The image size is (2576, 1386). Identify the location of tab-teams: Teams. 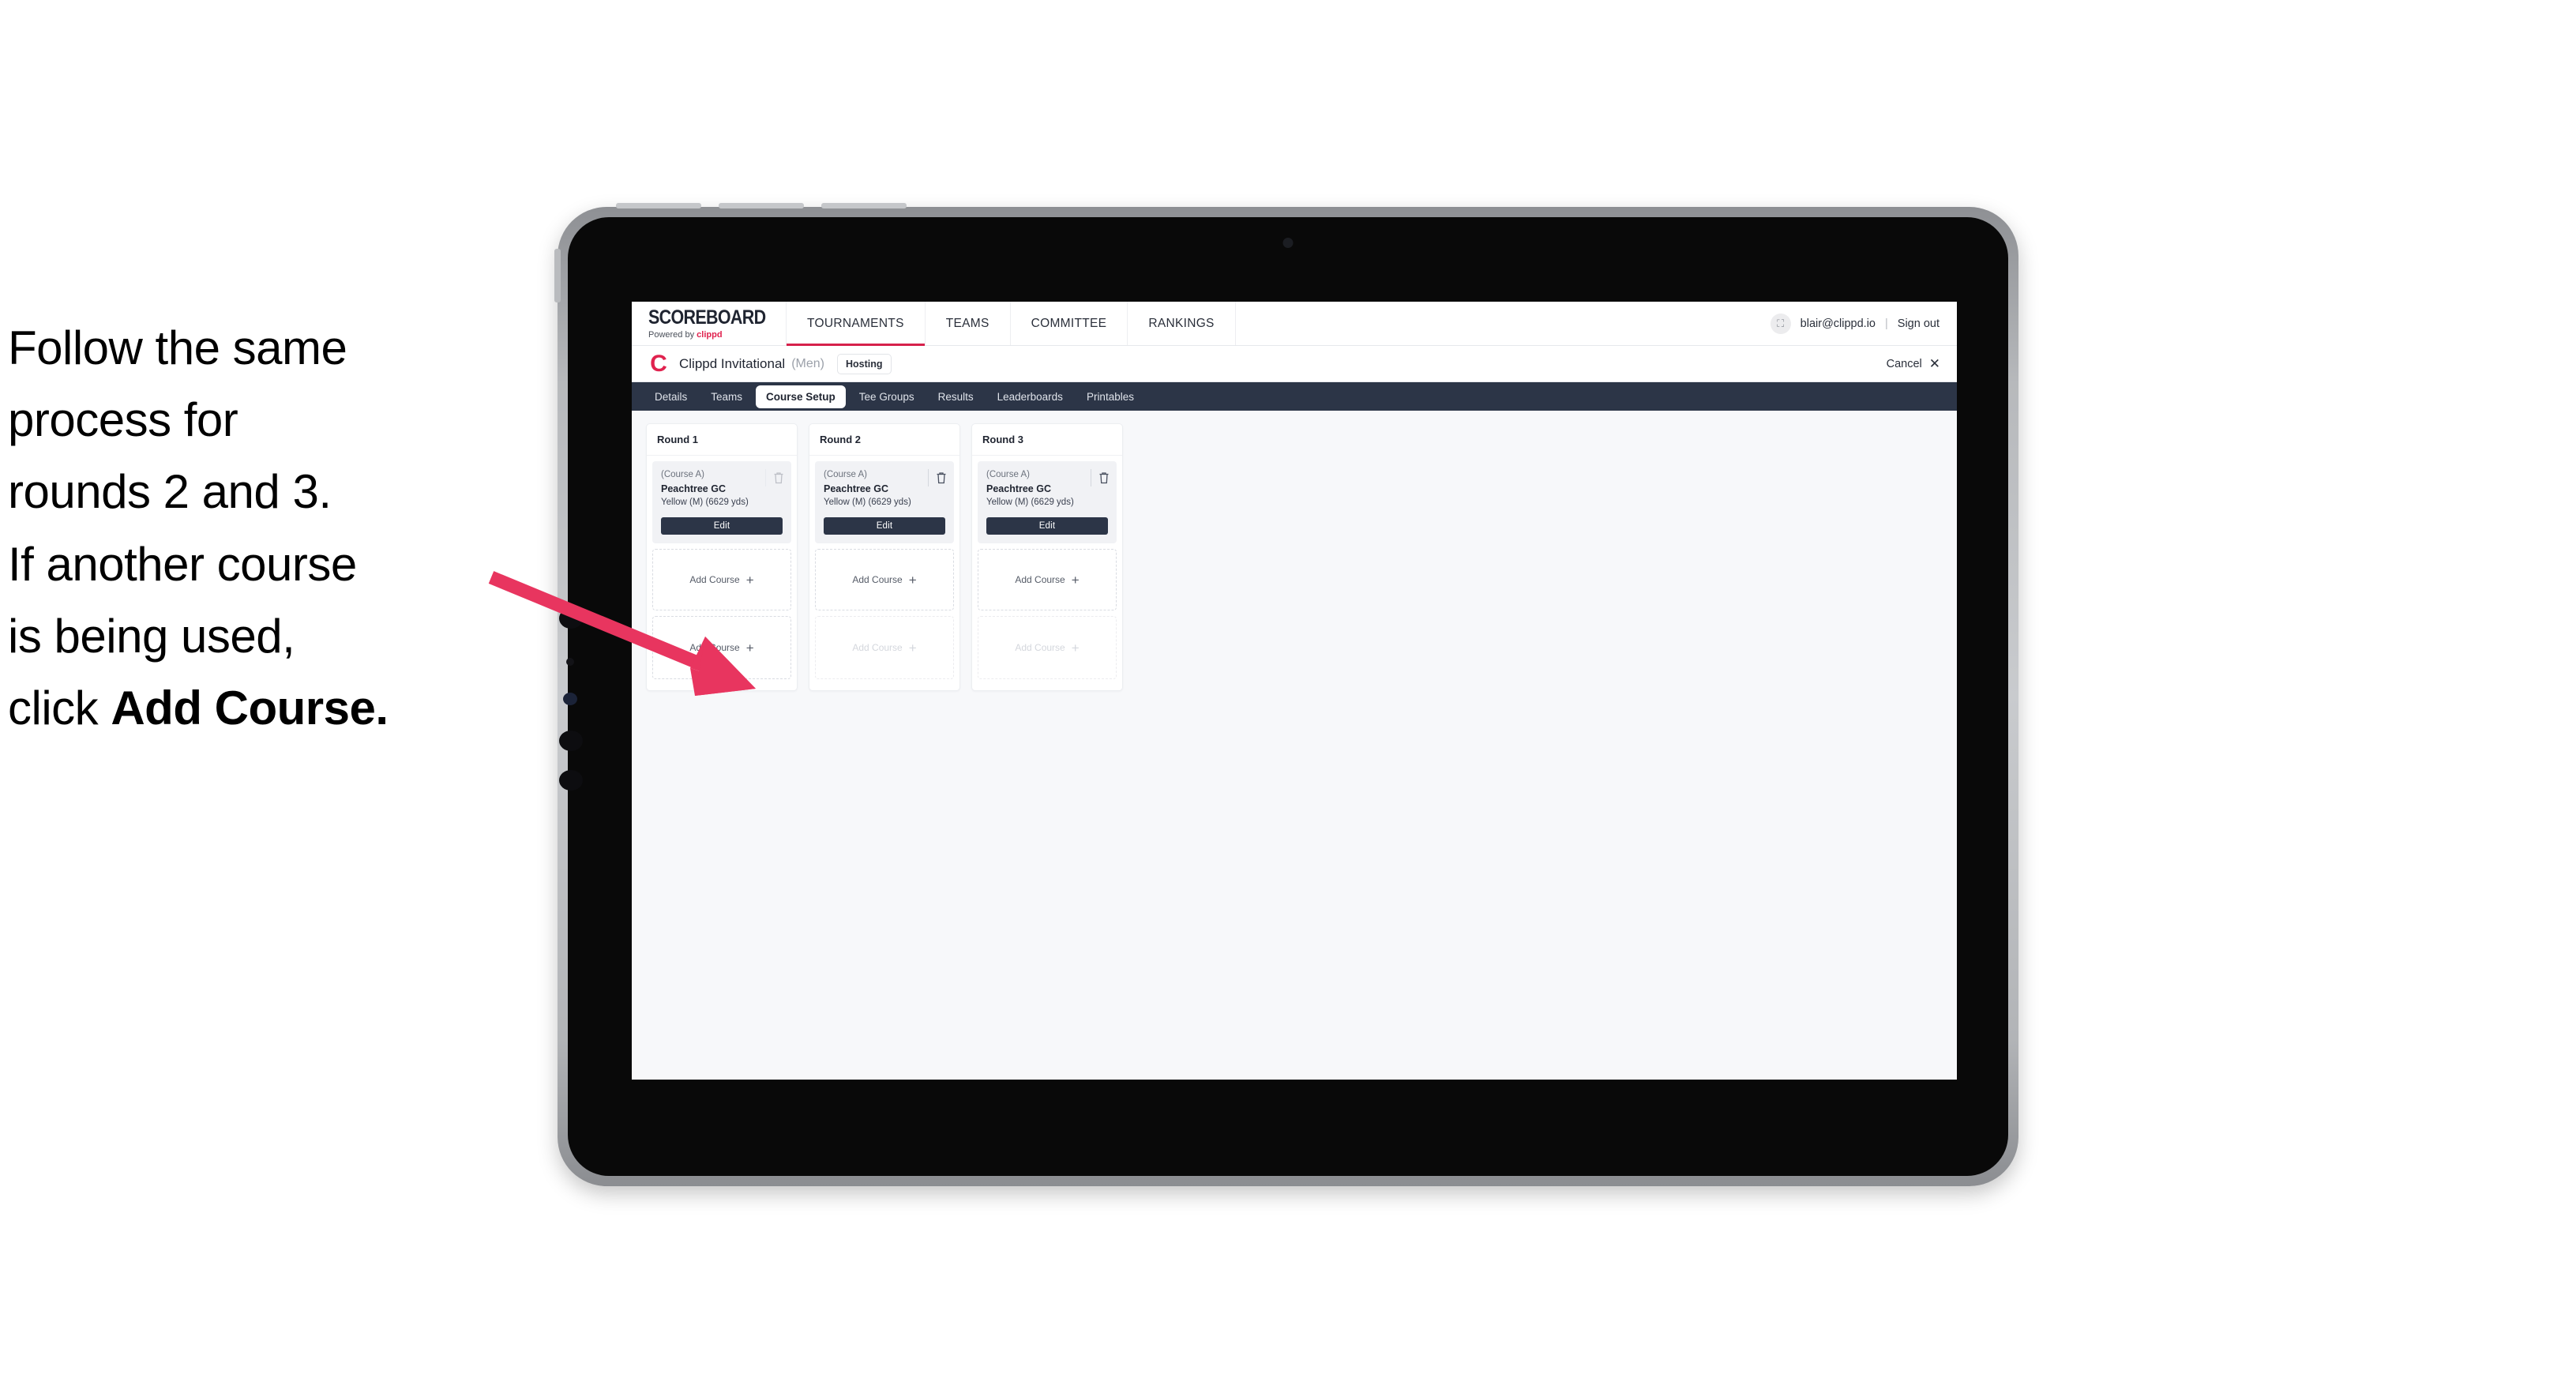
(726, 396).